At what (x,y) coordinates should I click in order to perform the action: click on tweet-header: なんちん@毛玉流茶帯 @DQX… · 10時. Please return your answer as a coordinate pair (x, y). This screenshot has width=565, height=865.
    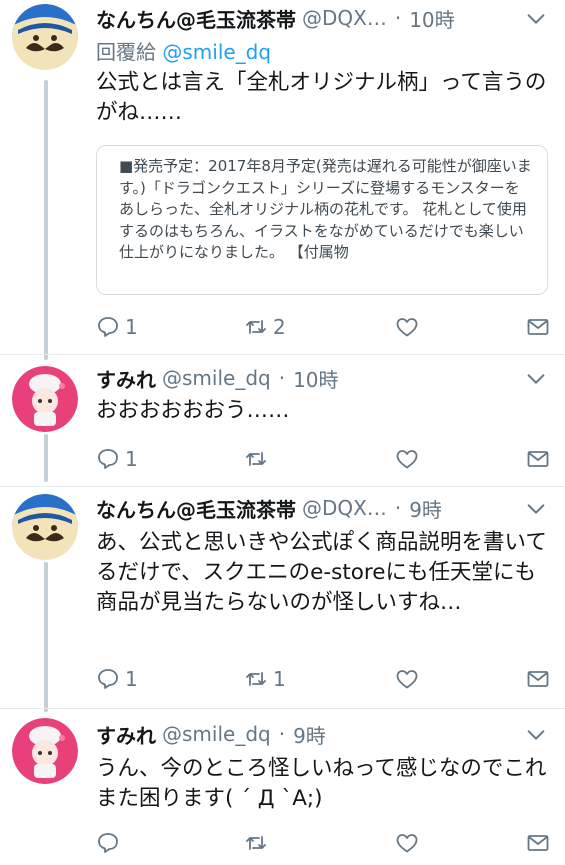
    Looking at the image, I should click on (321, 18).